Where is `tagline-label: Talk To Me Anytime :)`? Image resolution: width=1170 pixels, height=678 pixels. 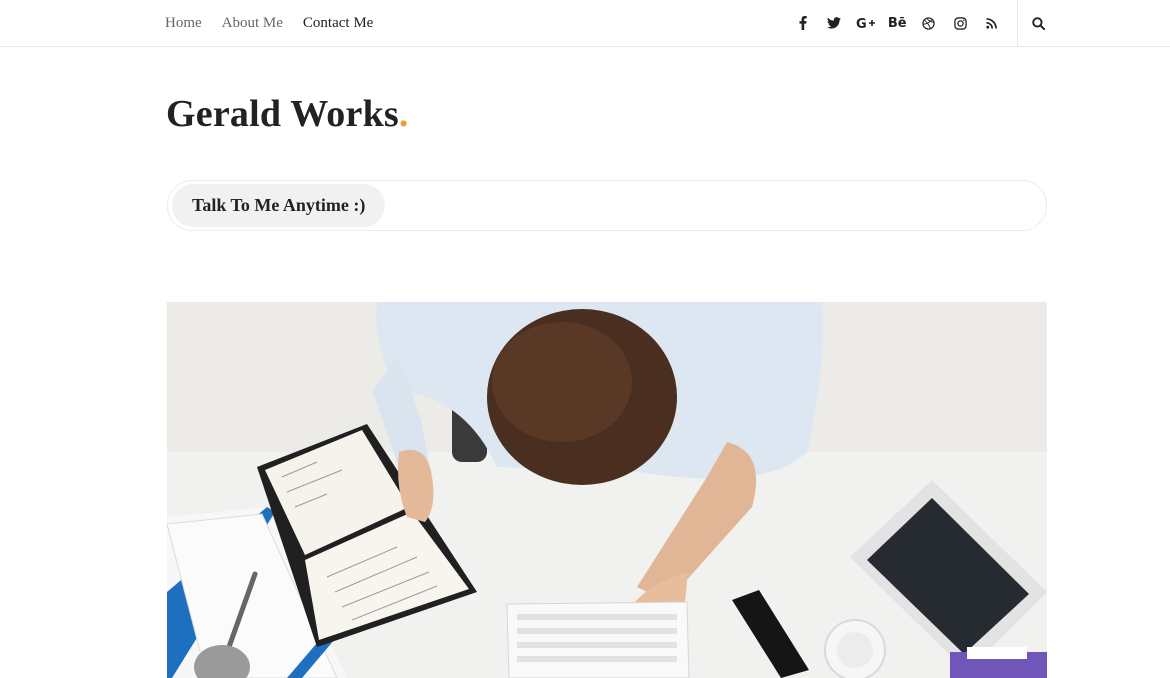
tagline-label: Talk To Me Anytime :) is located at coordinates (279, 205).